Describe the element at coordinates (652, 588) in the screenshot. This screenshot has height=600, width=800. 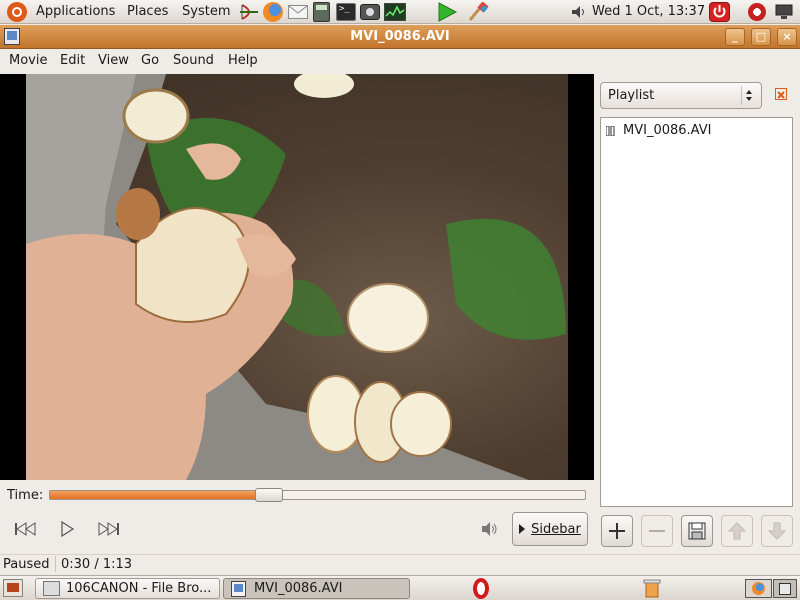
I see `trash-icon` at that location.